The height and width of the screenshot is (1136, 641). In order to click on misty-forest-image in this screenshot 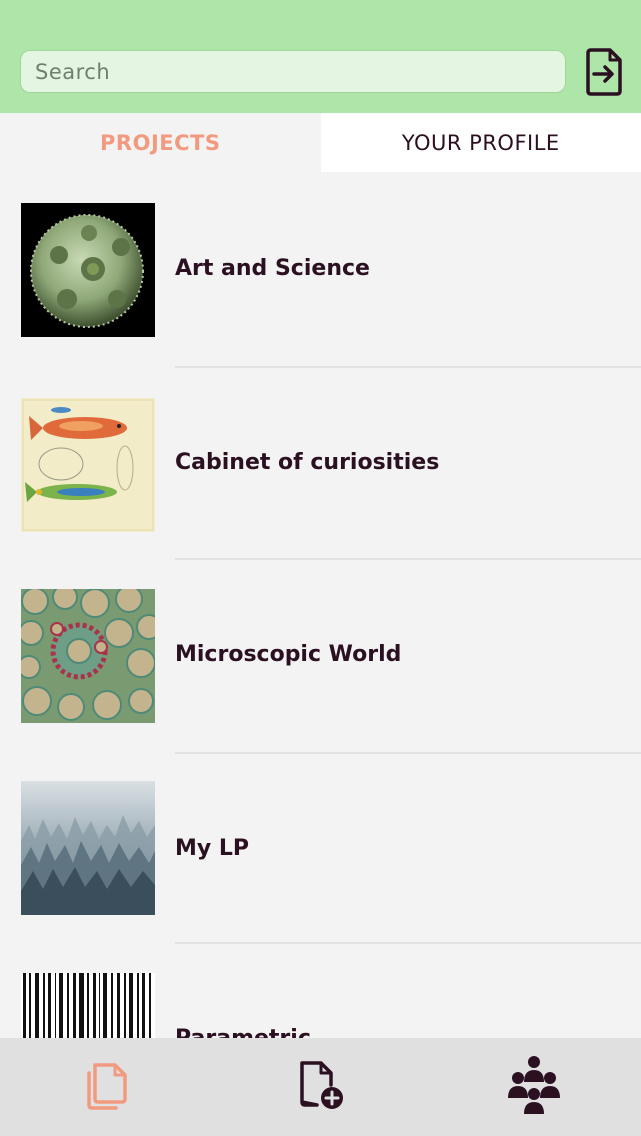, I will do `click(88, 848)`.